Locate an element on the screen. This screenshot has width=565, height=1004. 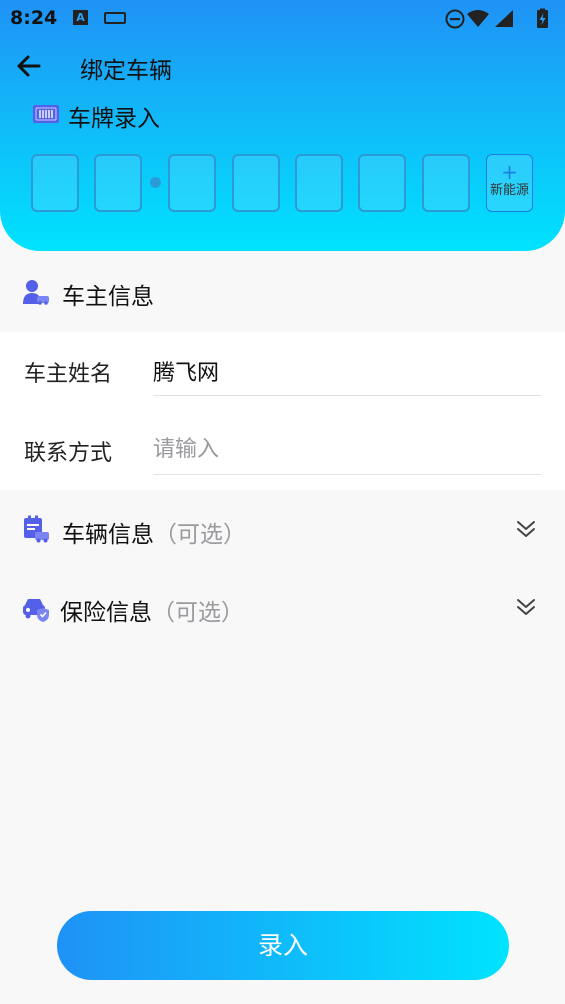
vehicle-info-icon is located at coordinates (36, 529).